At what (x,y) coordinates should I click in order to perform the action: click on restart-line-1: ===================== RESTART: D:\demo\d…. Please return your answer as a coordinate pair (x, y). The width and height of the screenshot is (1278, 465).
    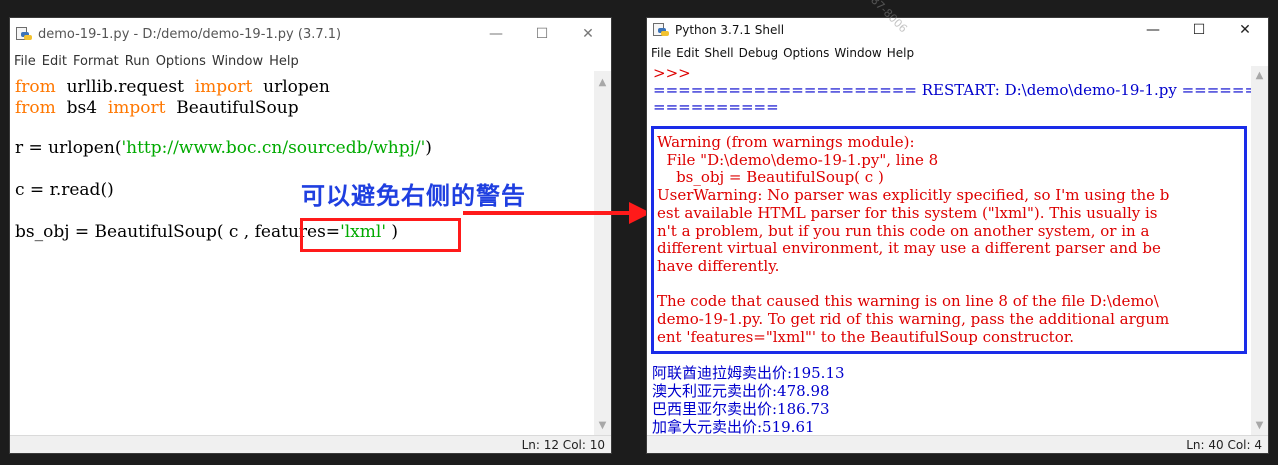
    Looking at the image, I should click on (961, 90).